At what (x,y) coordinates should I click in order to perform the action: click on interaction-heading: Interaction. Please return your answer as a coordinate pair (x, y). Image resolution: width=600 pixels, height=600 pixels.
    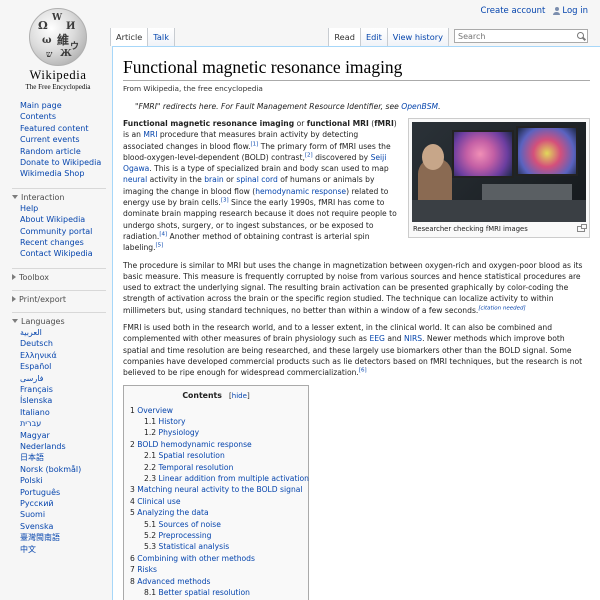
    Looking at the image, I should click on (59, 194).